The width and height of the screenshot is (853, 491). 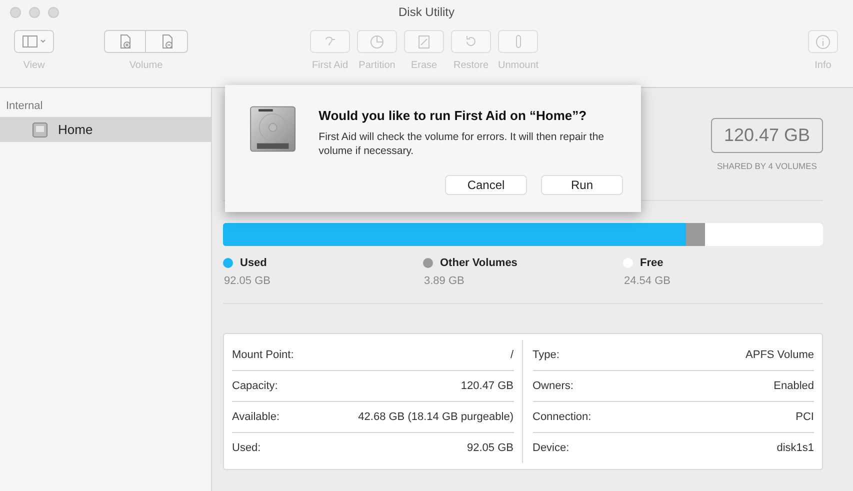 I want to click on zoom-button, so click(x=53, y=12).